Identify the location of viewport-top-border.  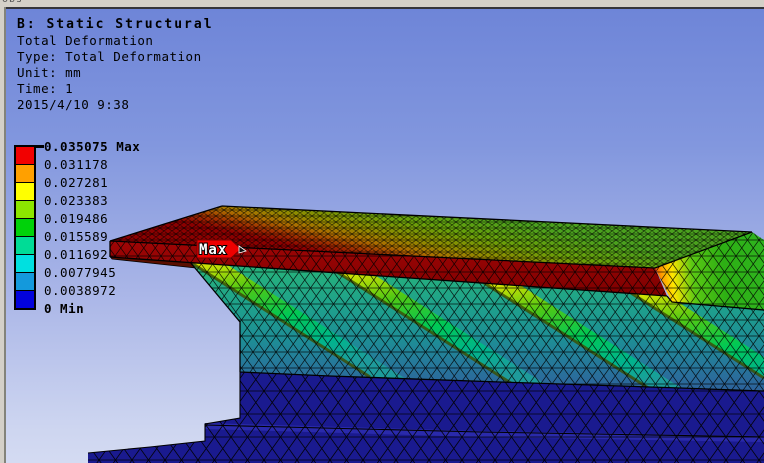
(384, 8).